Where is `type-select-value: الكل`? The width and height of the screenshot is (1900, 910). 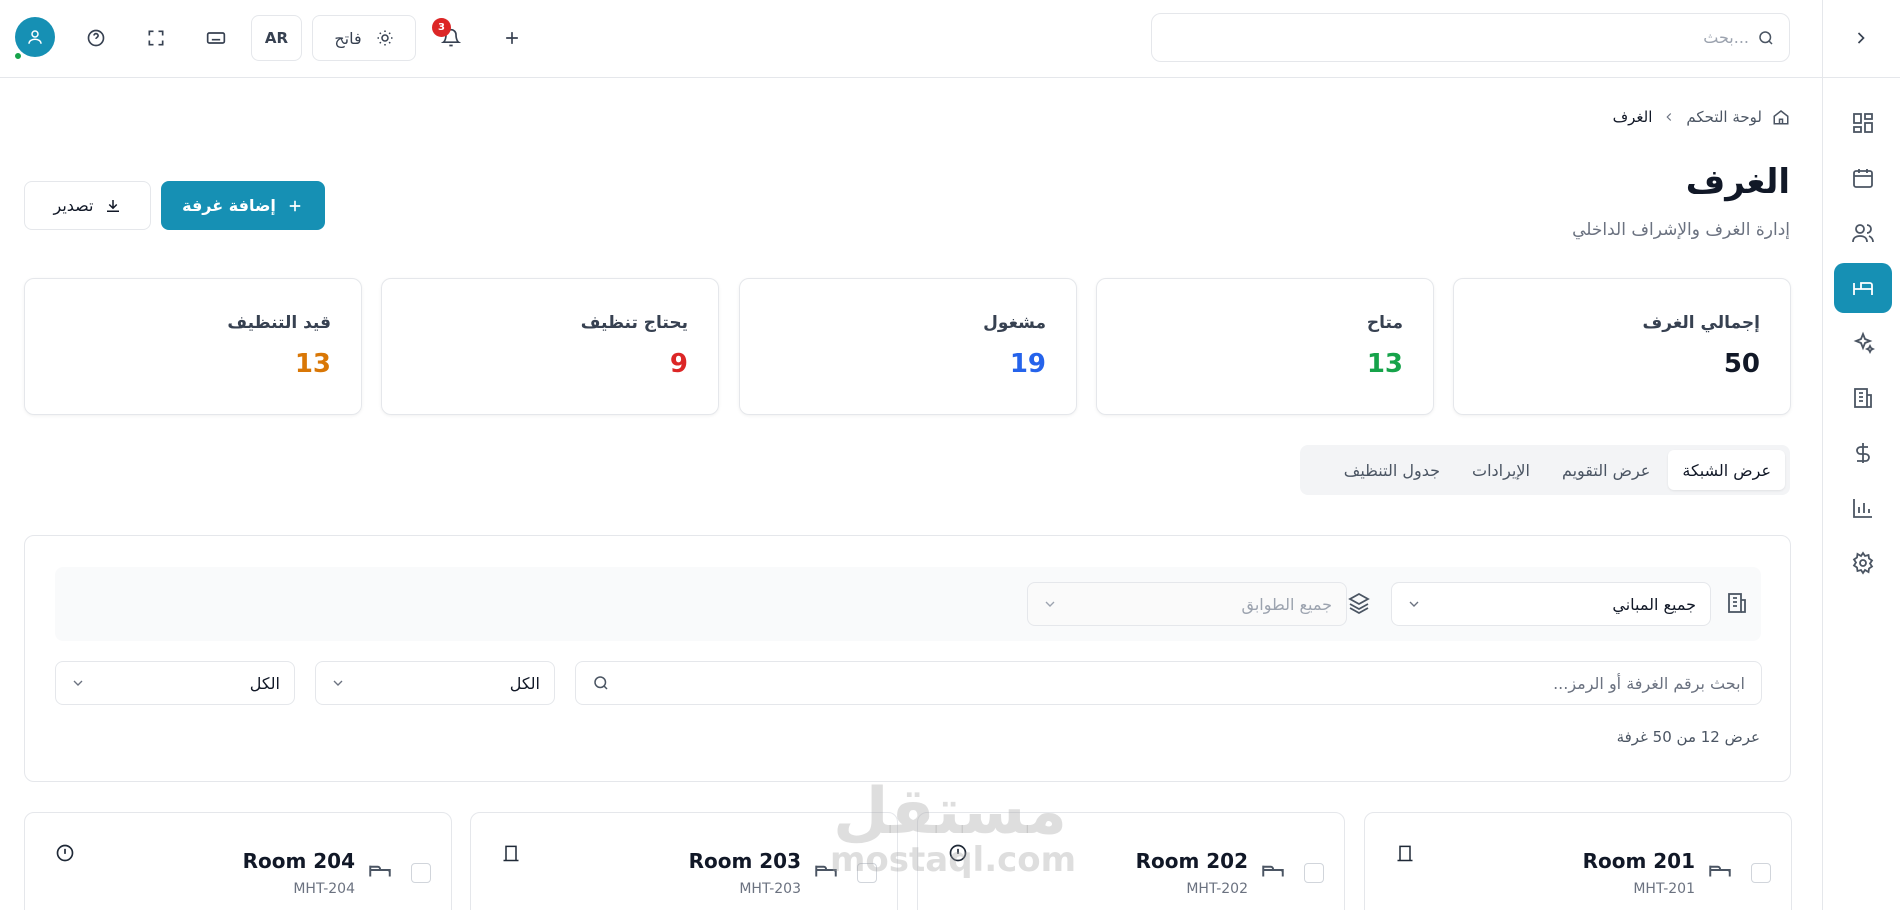 type-select-value: الكل is located at coordinates (264, 683).